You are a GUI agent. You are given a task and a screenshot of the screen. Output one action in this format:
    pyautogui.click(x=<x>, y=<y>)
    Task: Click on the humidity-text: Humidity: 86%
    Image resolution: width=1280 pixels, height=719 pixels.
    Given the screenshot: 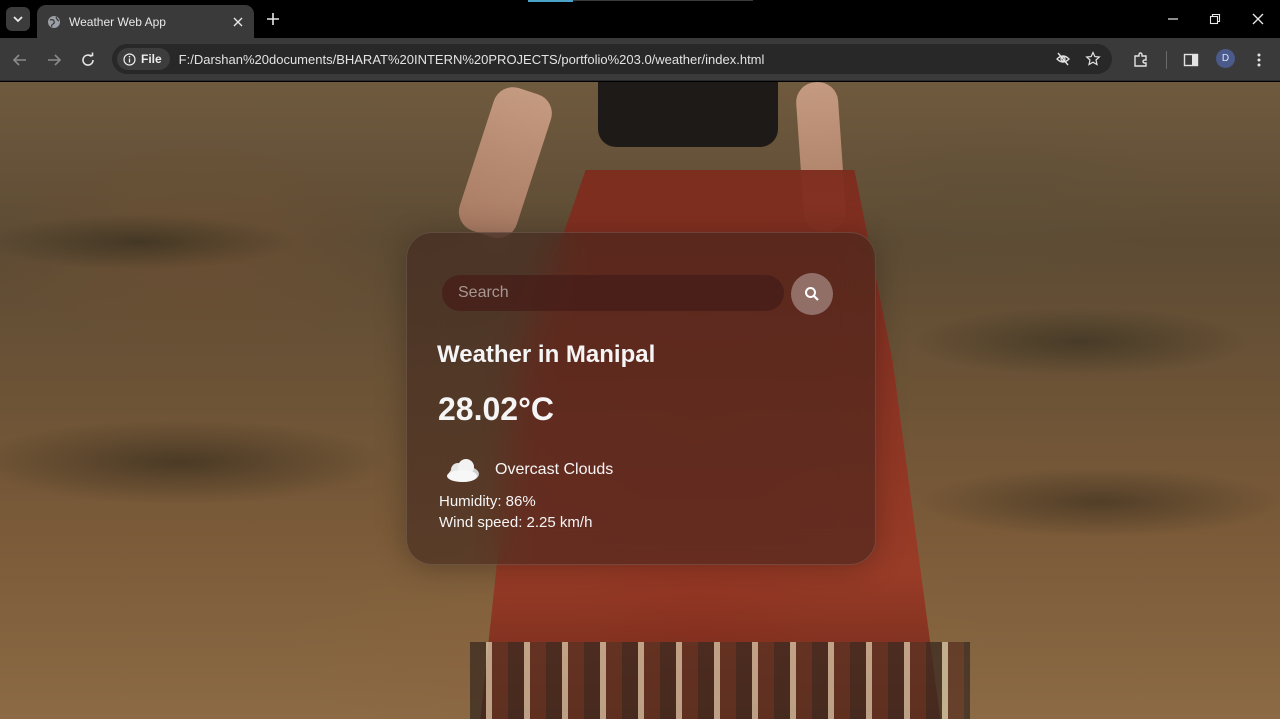 What is the action you would take?
    pyautogui.click(x=487, y=501)
    